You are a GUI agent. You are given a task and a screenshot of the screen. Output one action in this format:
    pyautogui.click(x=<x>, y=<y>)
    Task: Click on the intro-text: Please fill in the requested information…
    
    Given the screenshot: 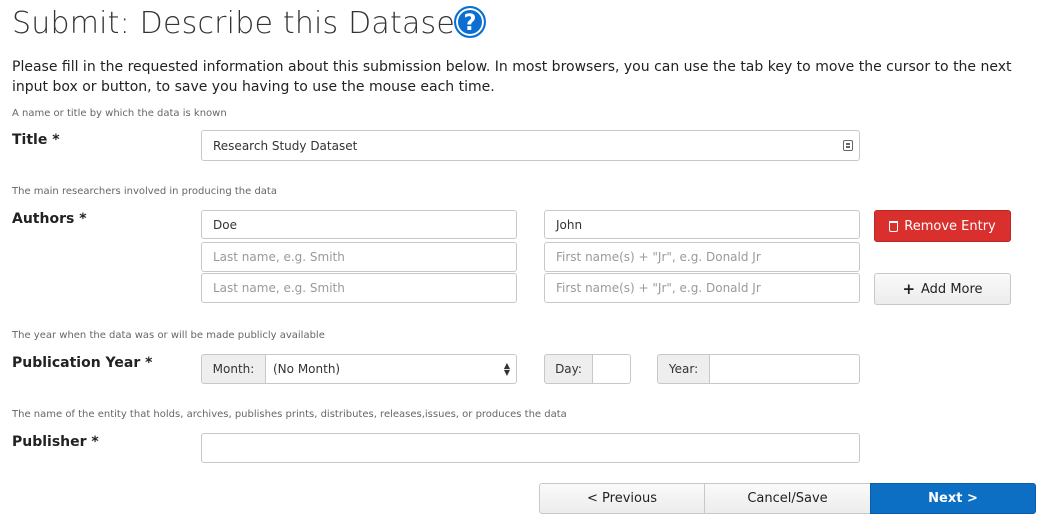 What is the action you would take?
    pyautogui.click(x=512, y=77)
    